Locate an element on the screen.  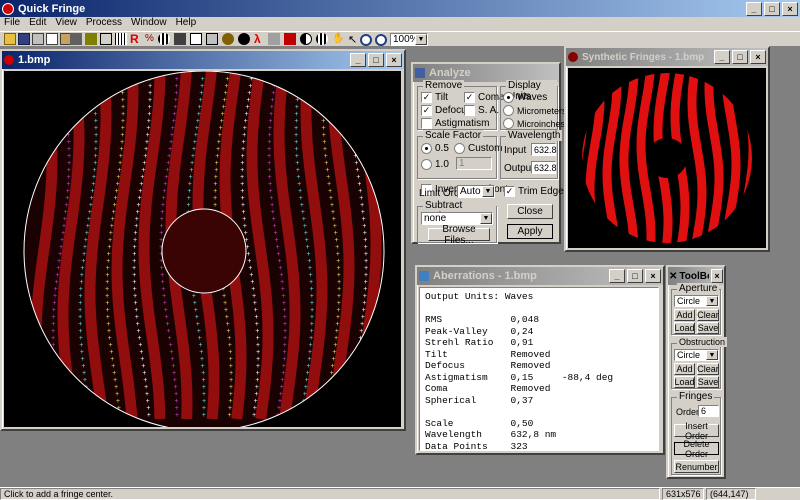
percent-icon: % is located at coordinates (151, 39).